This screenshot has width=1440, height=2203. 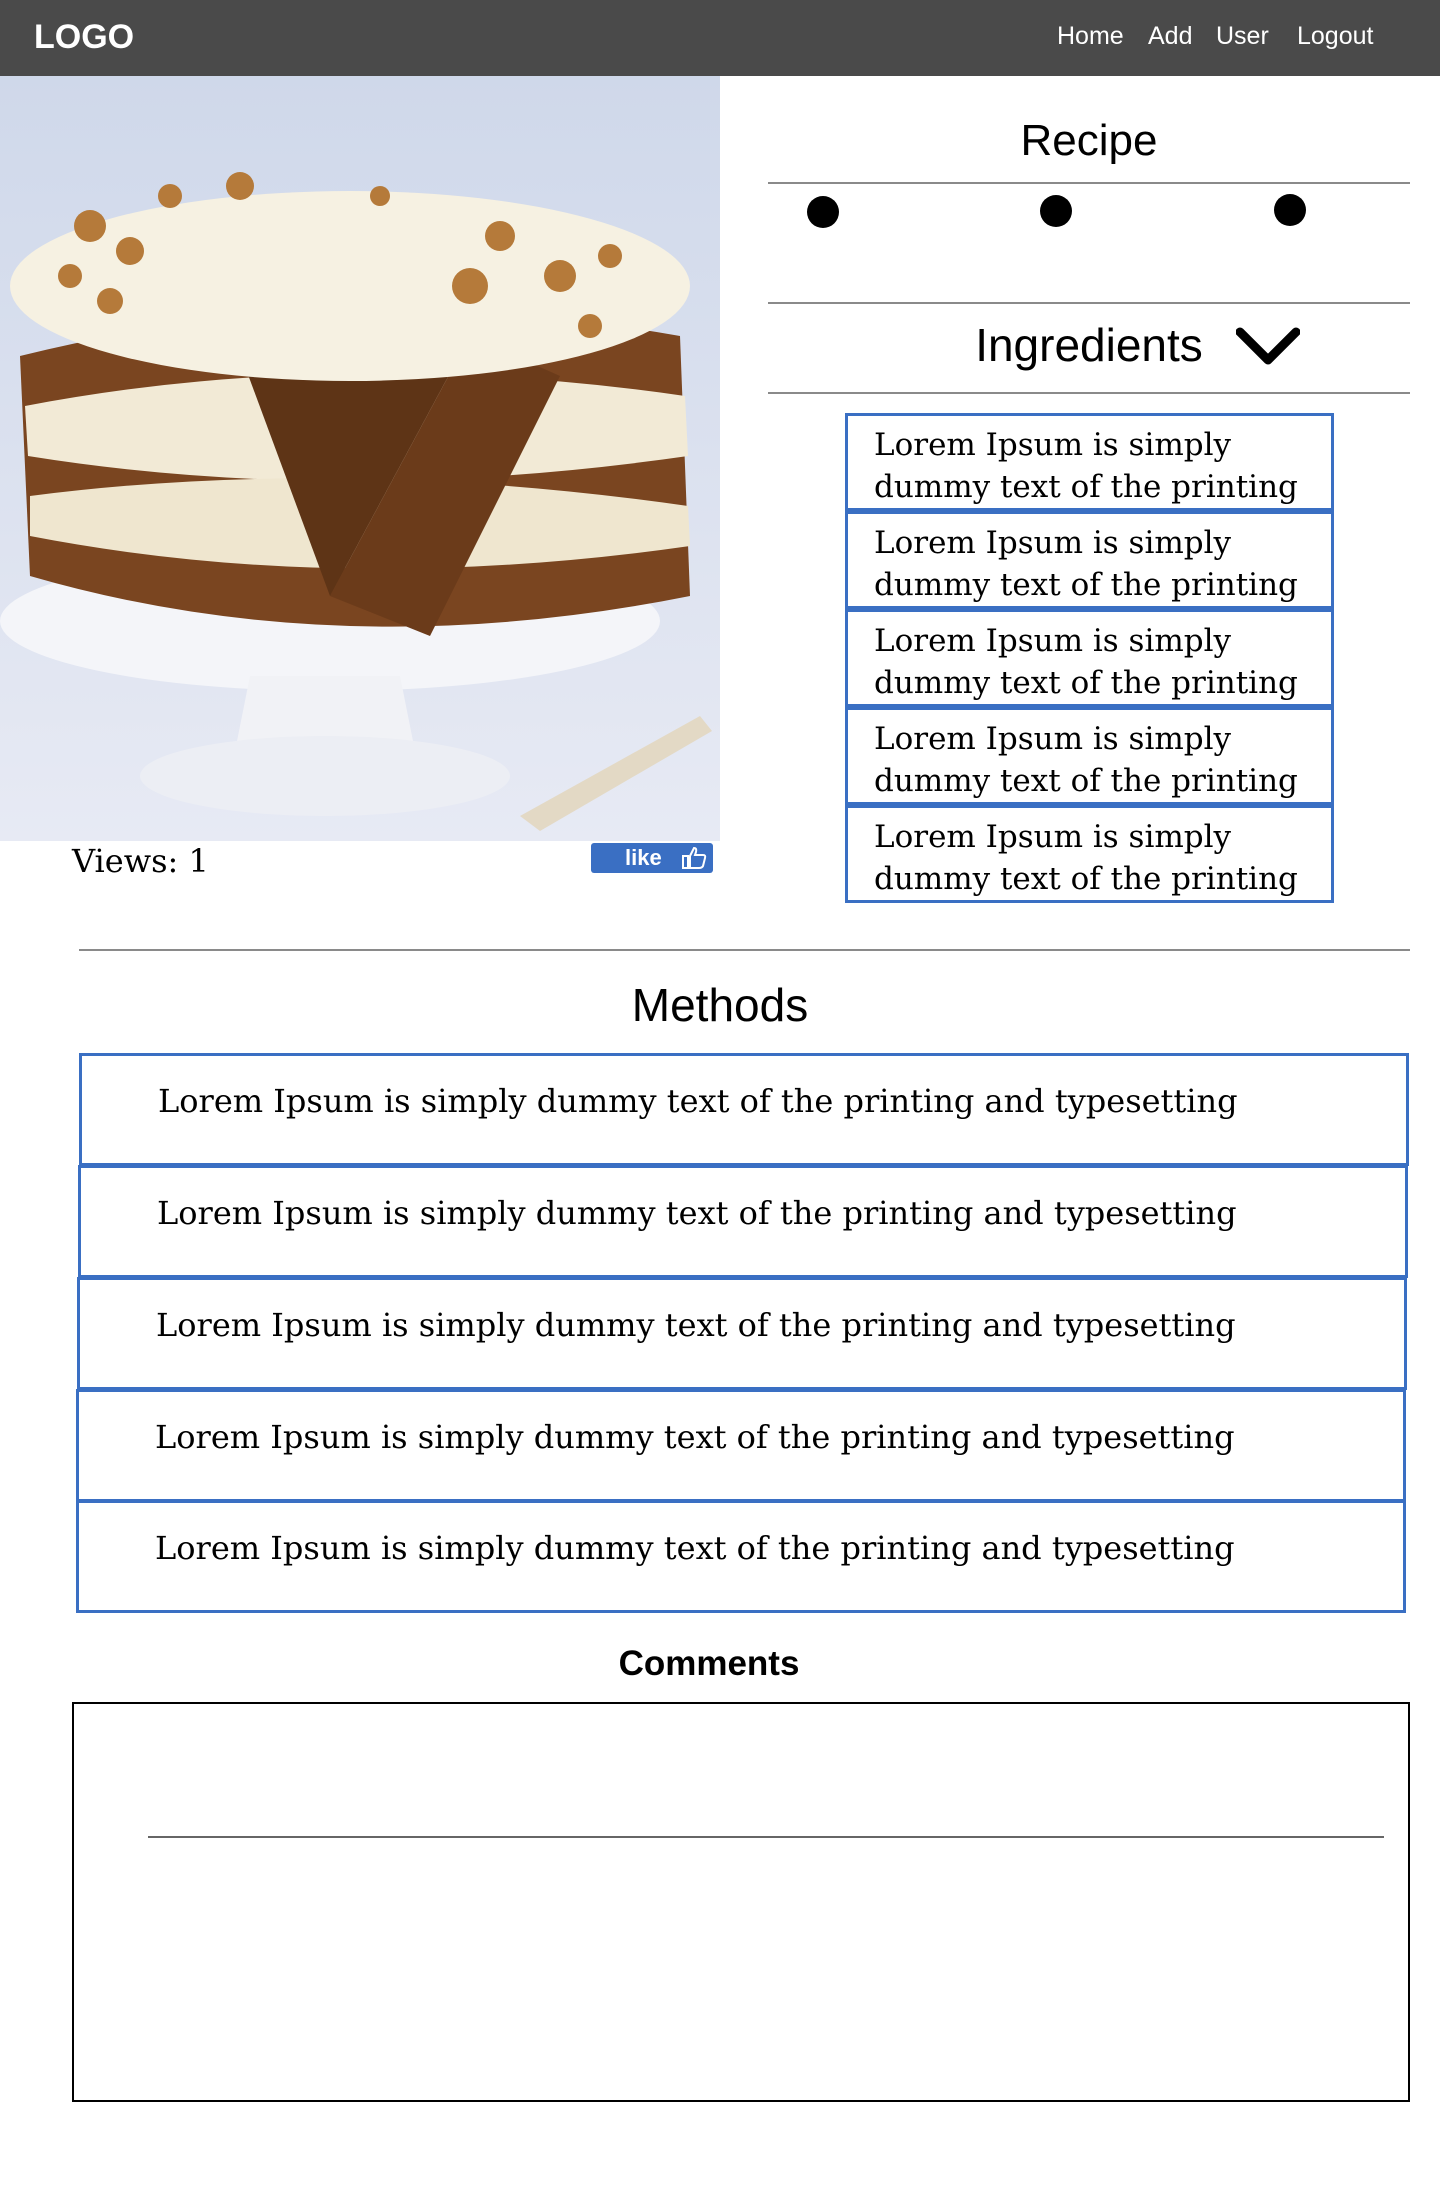 What do you see at coordinates (709, 1663) in the screenshot?
I see `comments-title: Comments` at bounding box center [709, 1663].